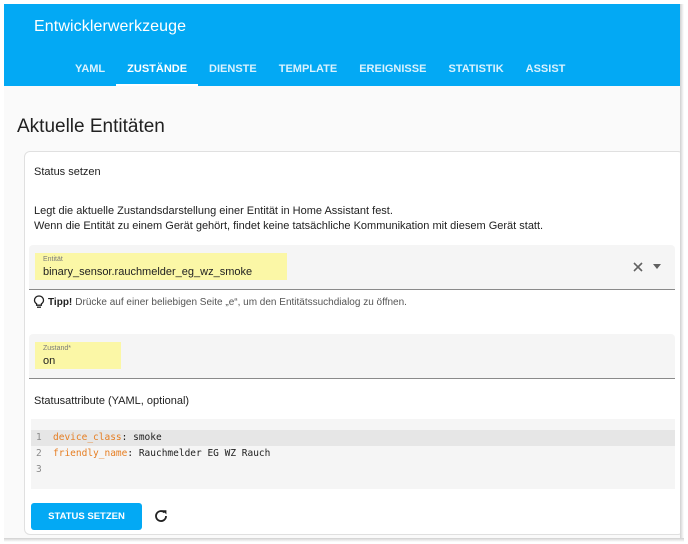 The image size is (688, 544). Describe the element at coordinates (91, 126) in the screenshot. I see `page-title: Aktuelle Entitäten` at that location.